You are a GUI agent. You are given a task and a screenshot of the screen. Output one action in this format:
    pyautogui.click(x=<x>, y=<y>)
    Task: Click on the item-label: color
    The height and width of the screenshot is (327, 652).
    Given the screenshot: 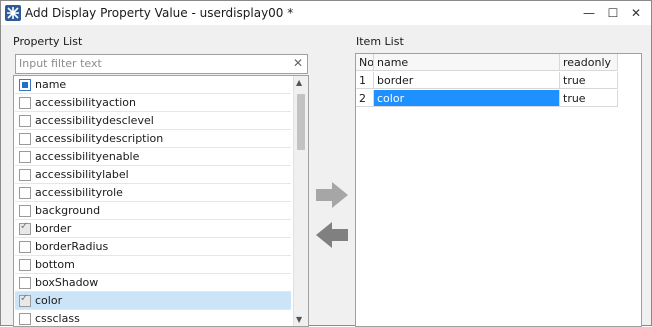 What is the action you would take?
    pyautogui.click(x=49, y=300)
    